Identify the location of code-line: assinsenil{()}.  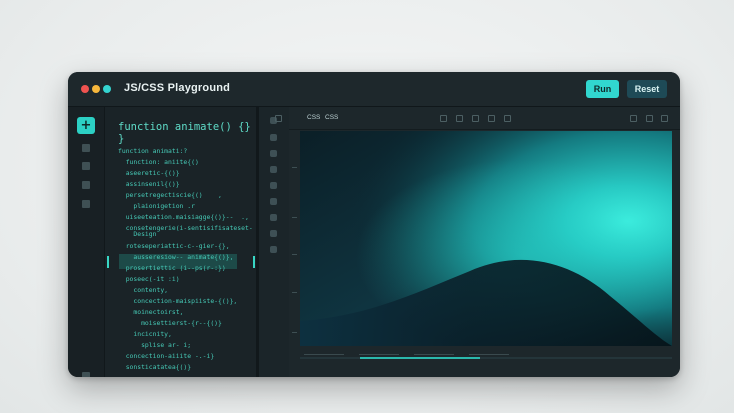
(149, 184).